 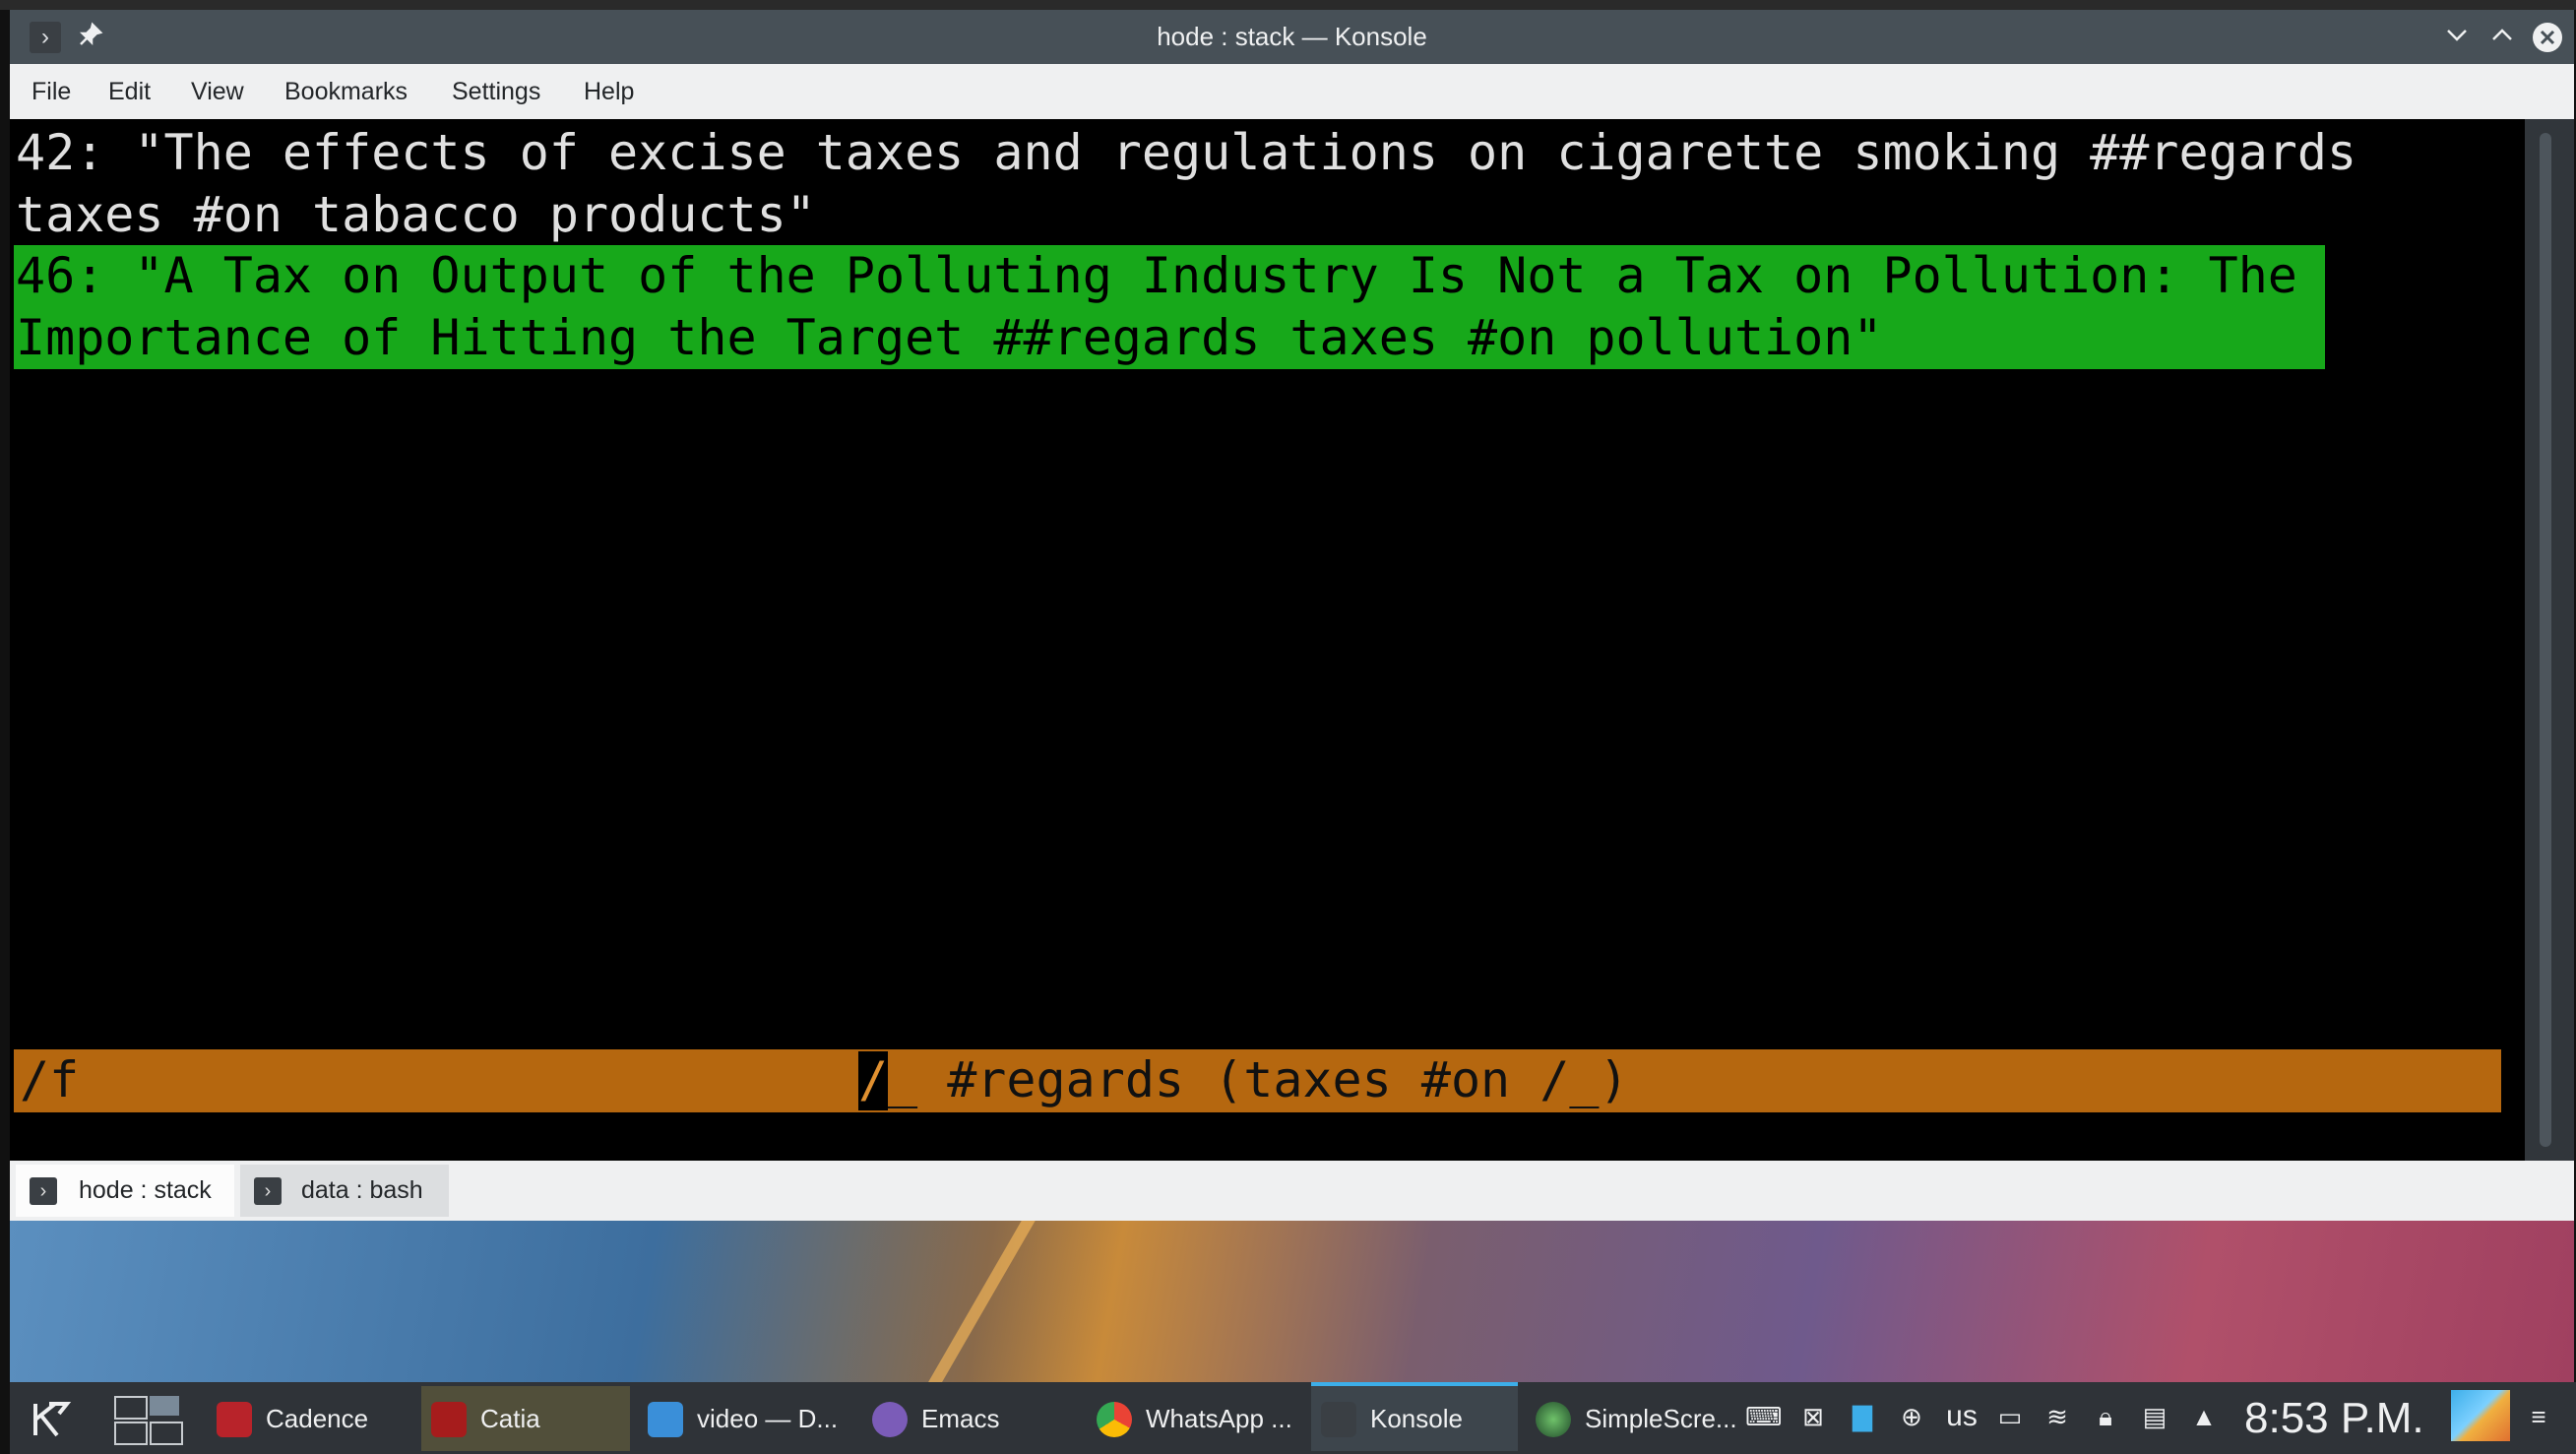 I want to click on keyboard-layout-indicator: us, so click(x=1961, y=1416).